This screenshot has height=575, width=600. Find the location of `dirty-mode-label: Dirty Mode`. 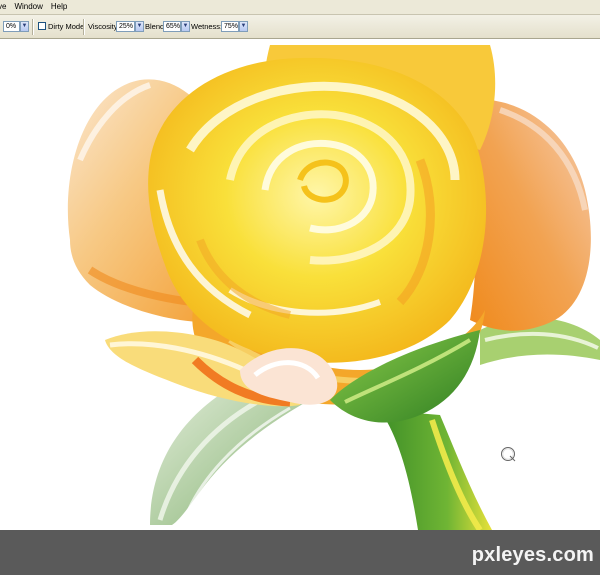

dirty-mode-label: Dirty Mode is located at coordinates (66, 26).